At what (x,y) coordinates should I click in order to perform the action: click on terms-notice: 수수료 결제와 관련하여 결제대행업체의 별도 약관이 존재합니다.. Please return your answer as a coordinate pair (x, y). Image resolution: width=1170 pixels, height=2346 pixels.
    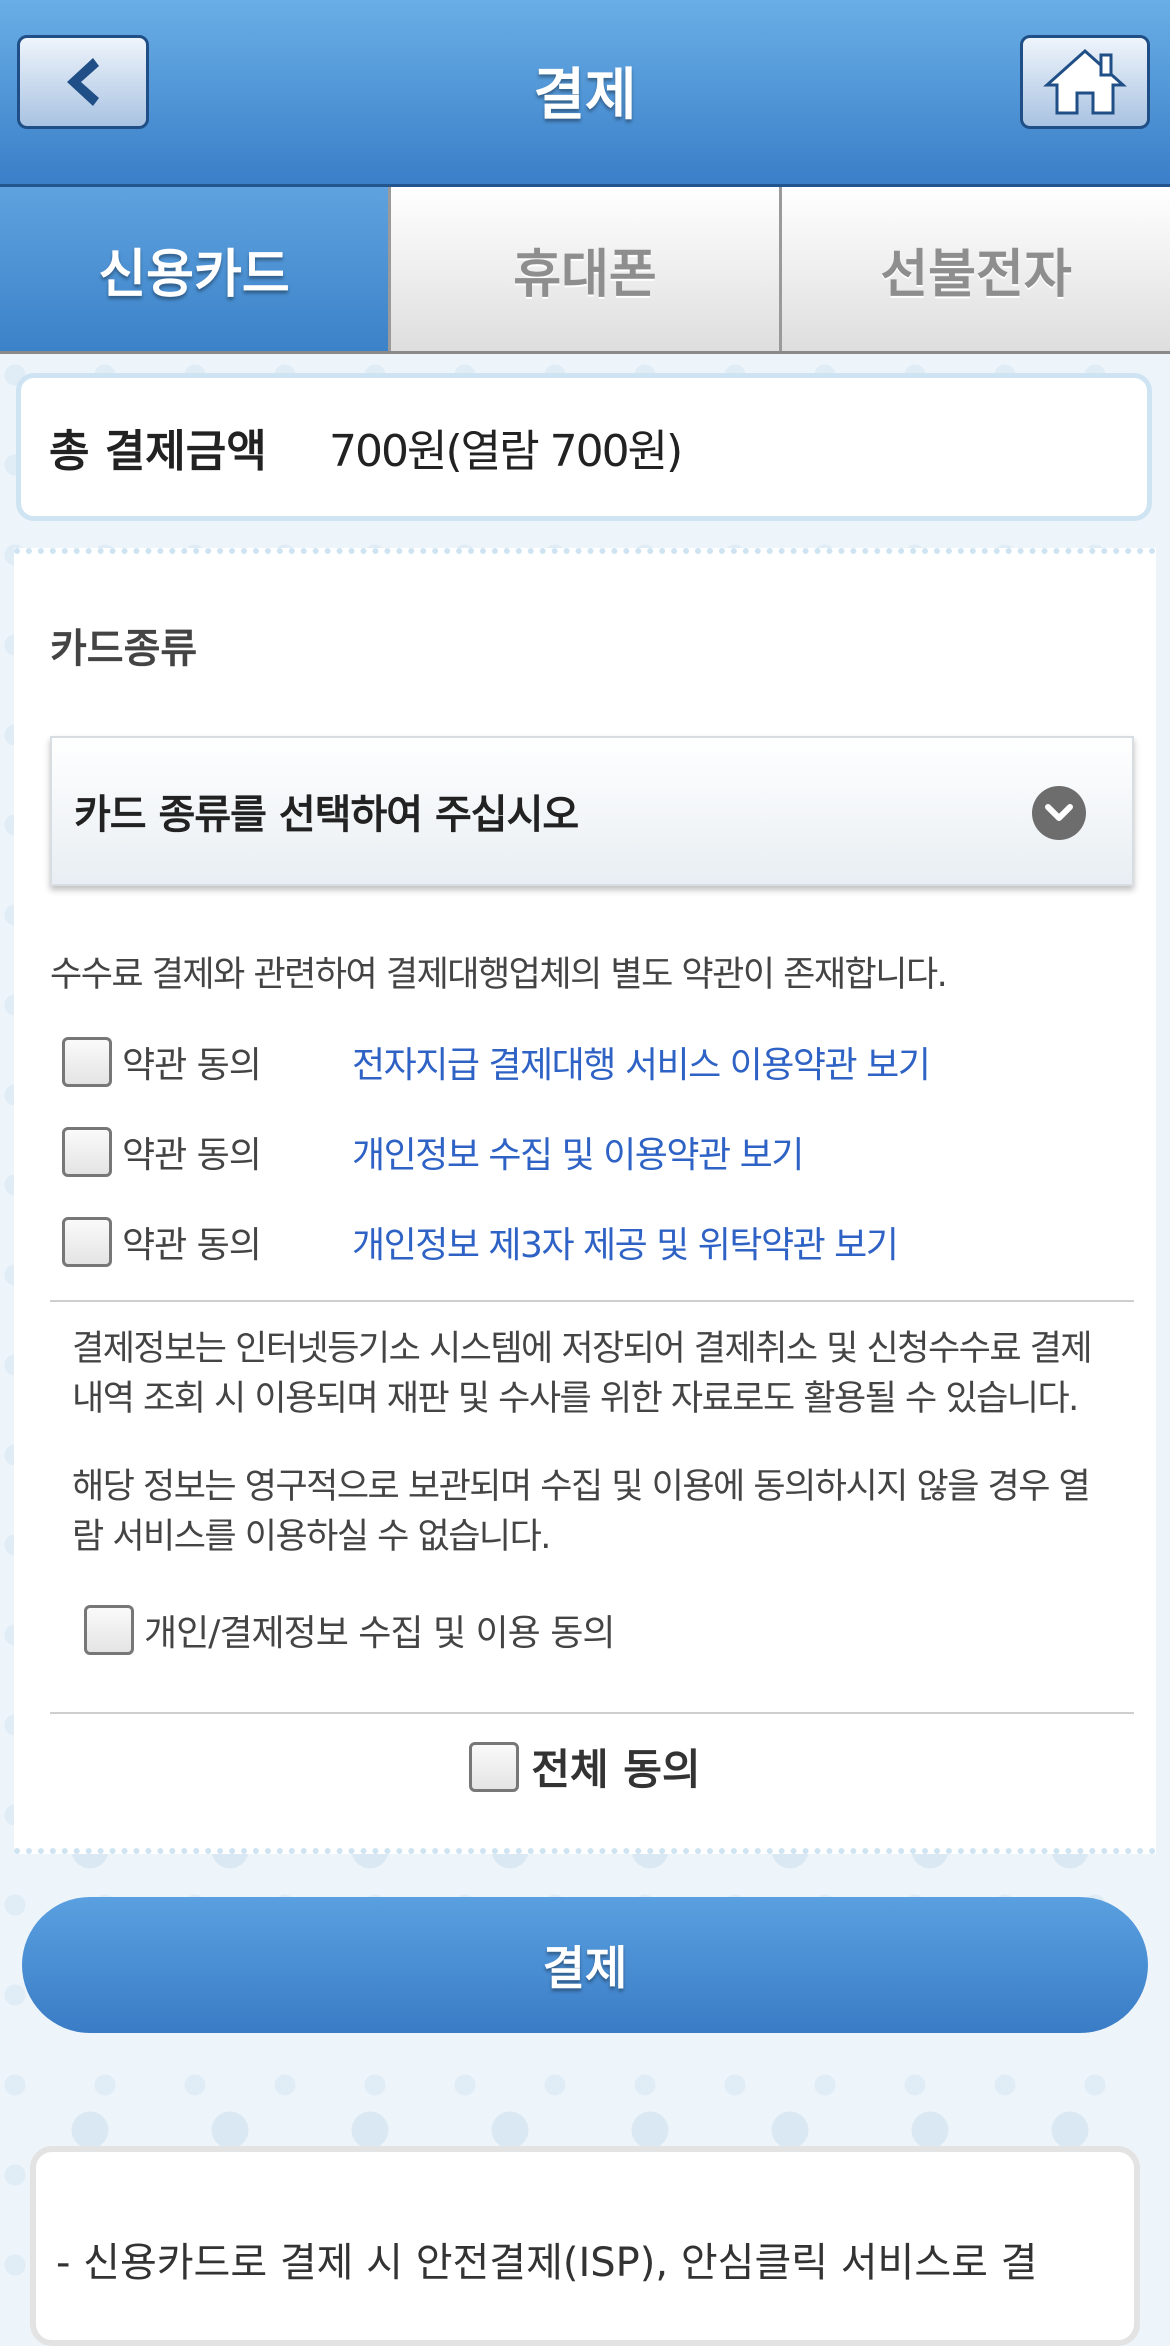
    Looking at the image, I should click on (499, 975).